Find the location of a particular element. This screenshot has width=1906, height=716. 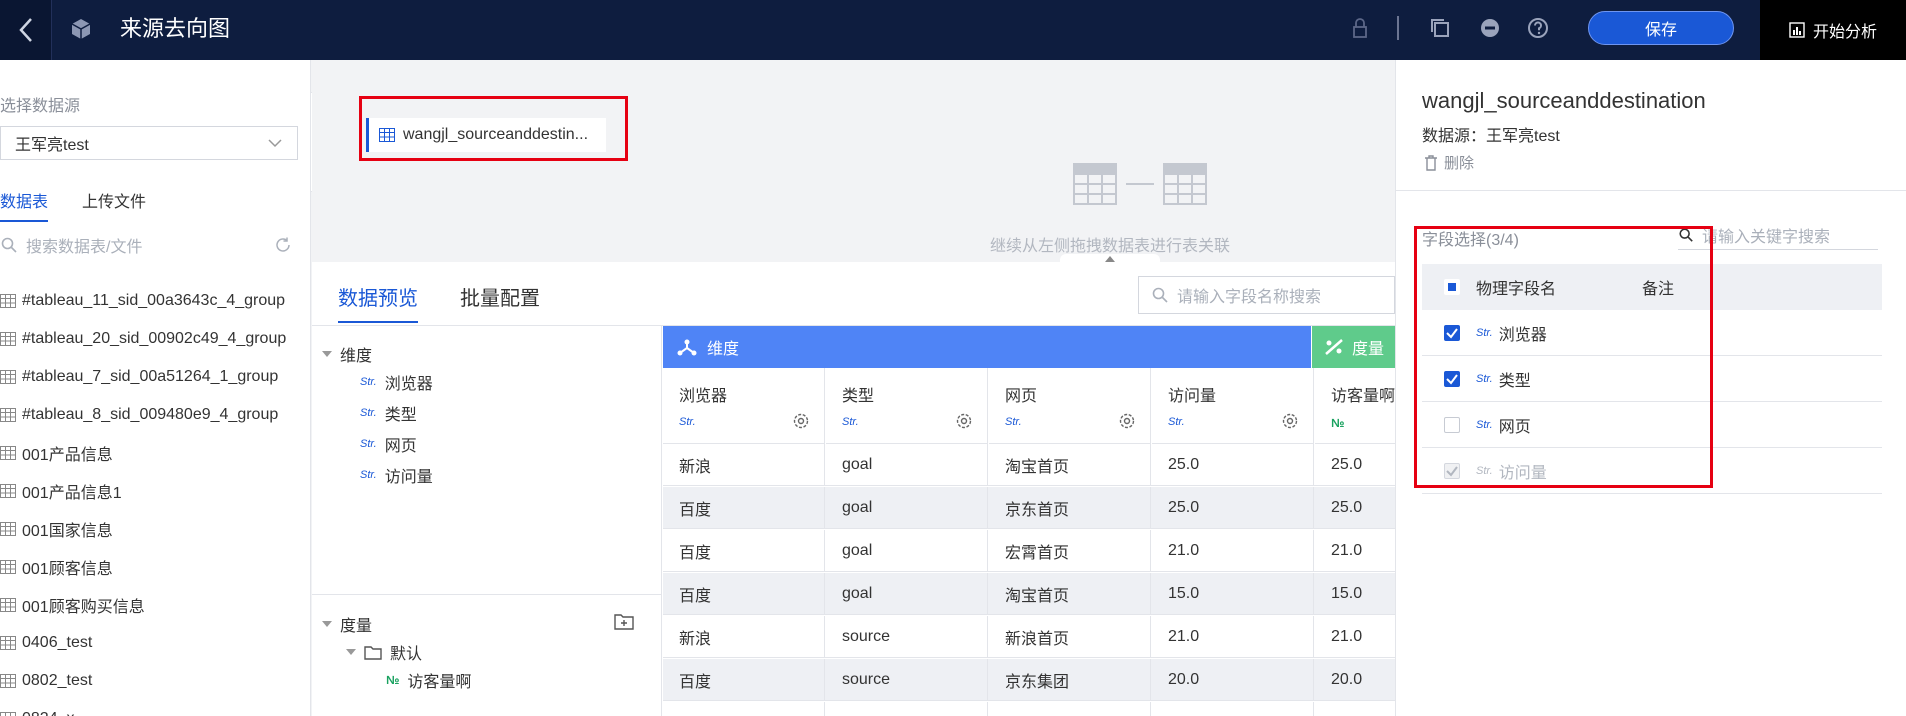

help-icon is located at coordinates (1538, 28).